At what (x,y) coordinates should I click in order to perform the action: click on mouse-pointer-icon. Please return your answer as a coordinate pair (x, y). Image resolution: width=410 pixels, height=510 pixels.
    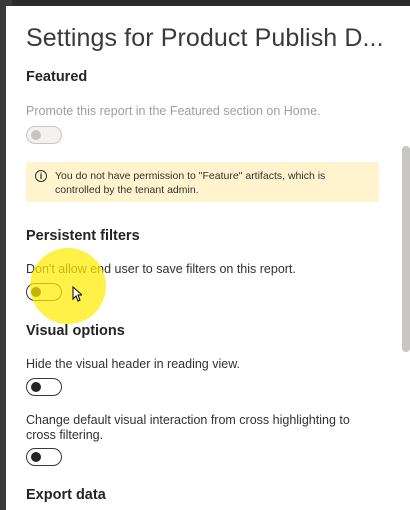
    Looking at the image, I should click on (77, 294).